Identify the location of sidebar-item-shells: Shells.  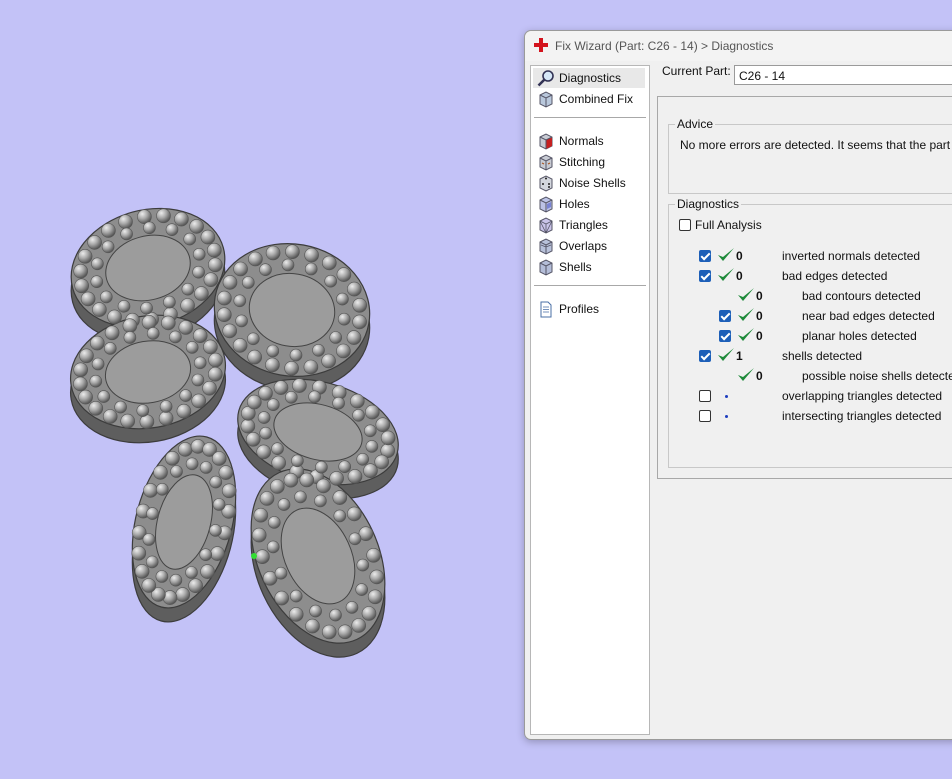
(589, 267).